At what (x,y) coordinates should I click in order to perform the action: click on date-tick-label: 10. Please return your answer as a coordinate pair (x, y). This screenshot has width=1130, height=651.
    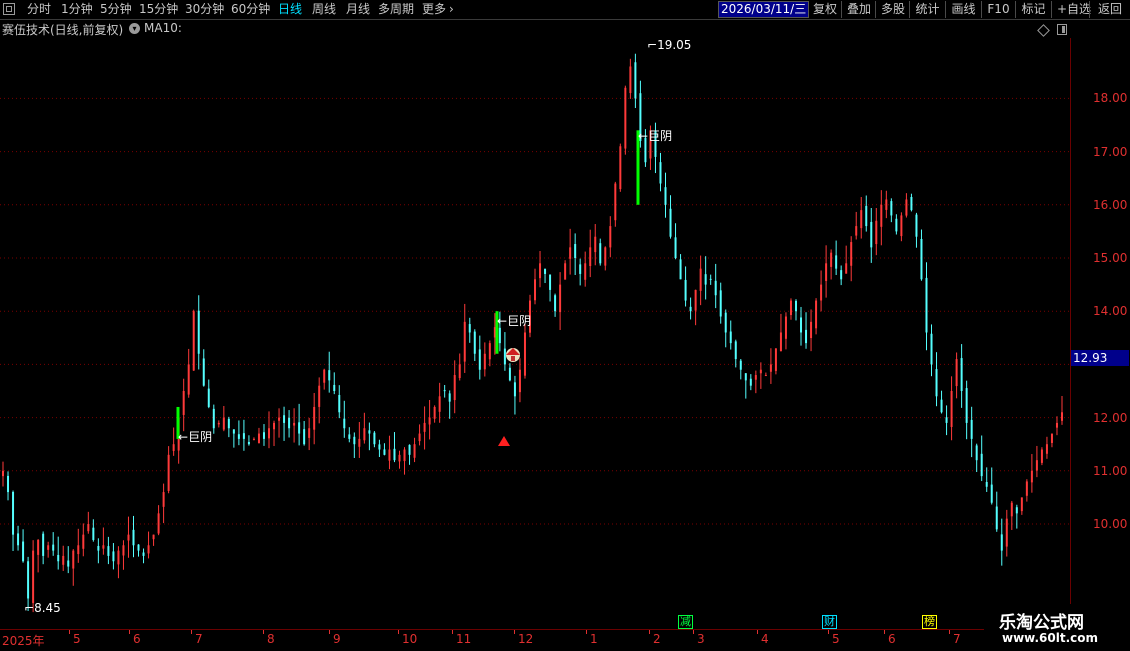
    Looking at the image, I should click on (410, 639).